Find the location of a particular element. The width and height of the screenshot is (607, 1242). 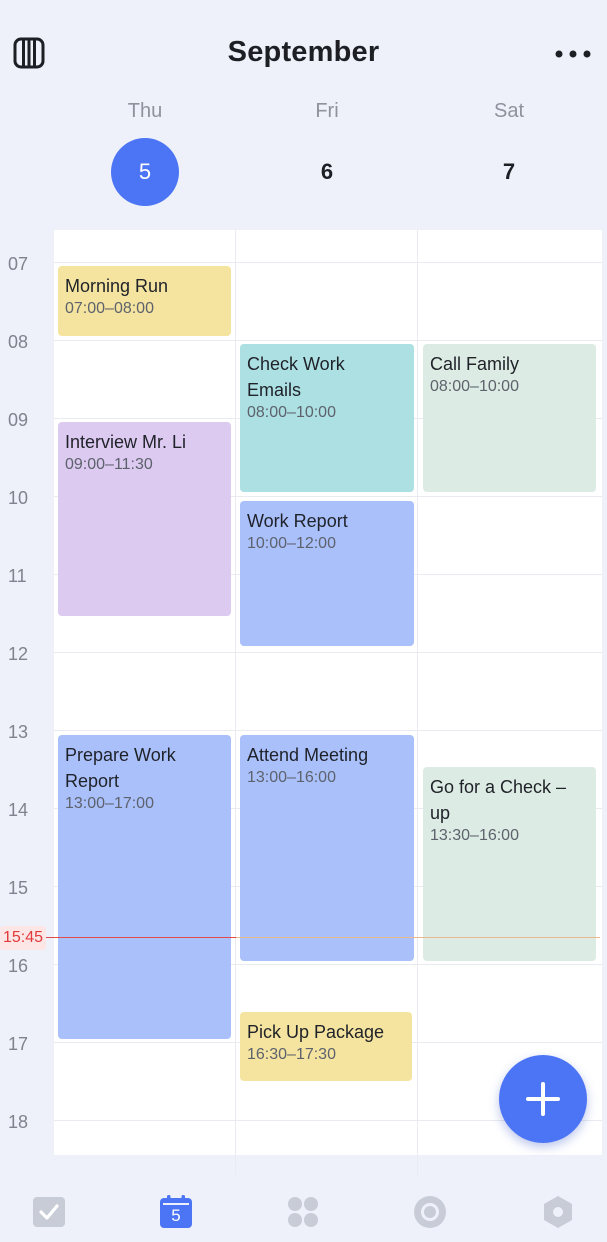

hour-label: 14 is located at coordinates (18, 810).